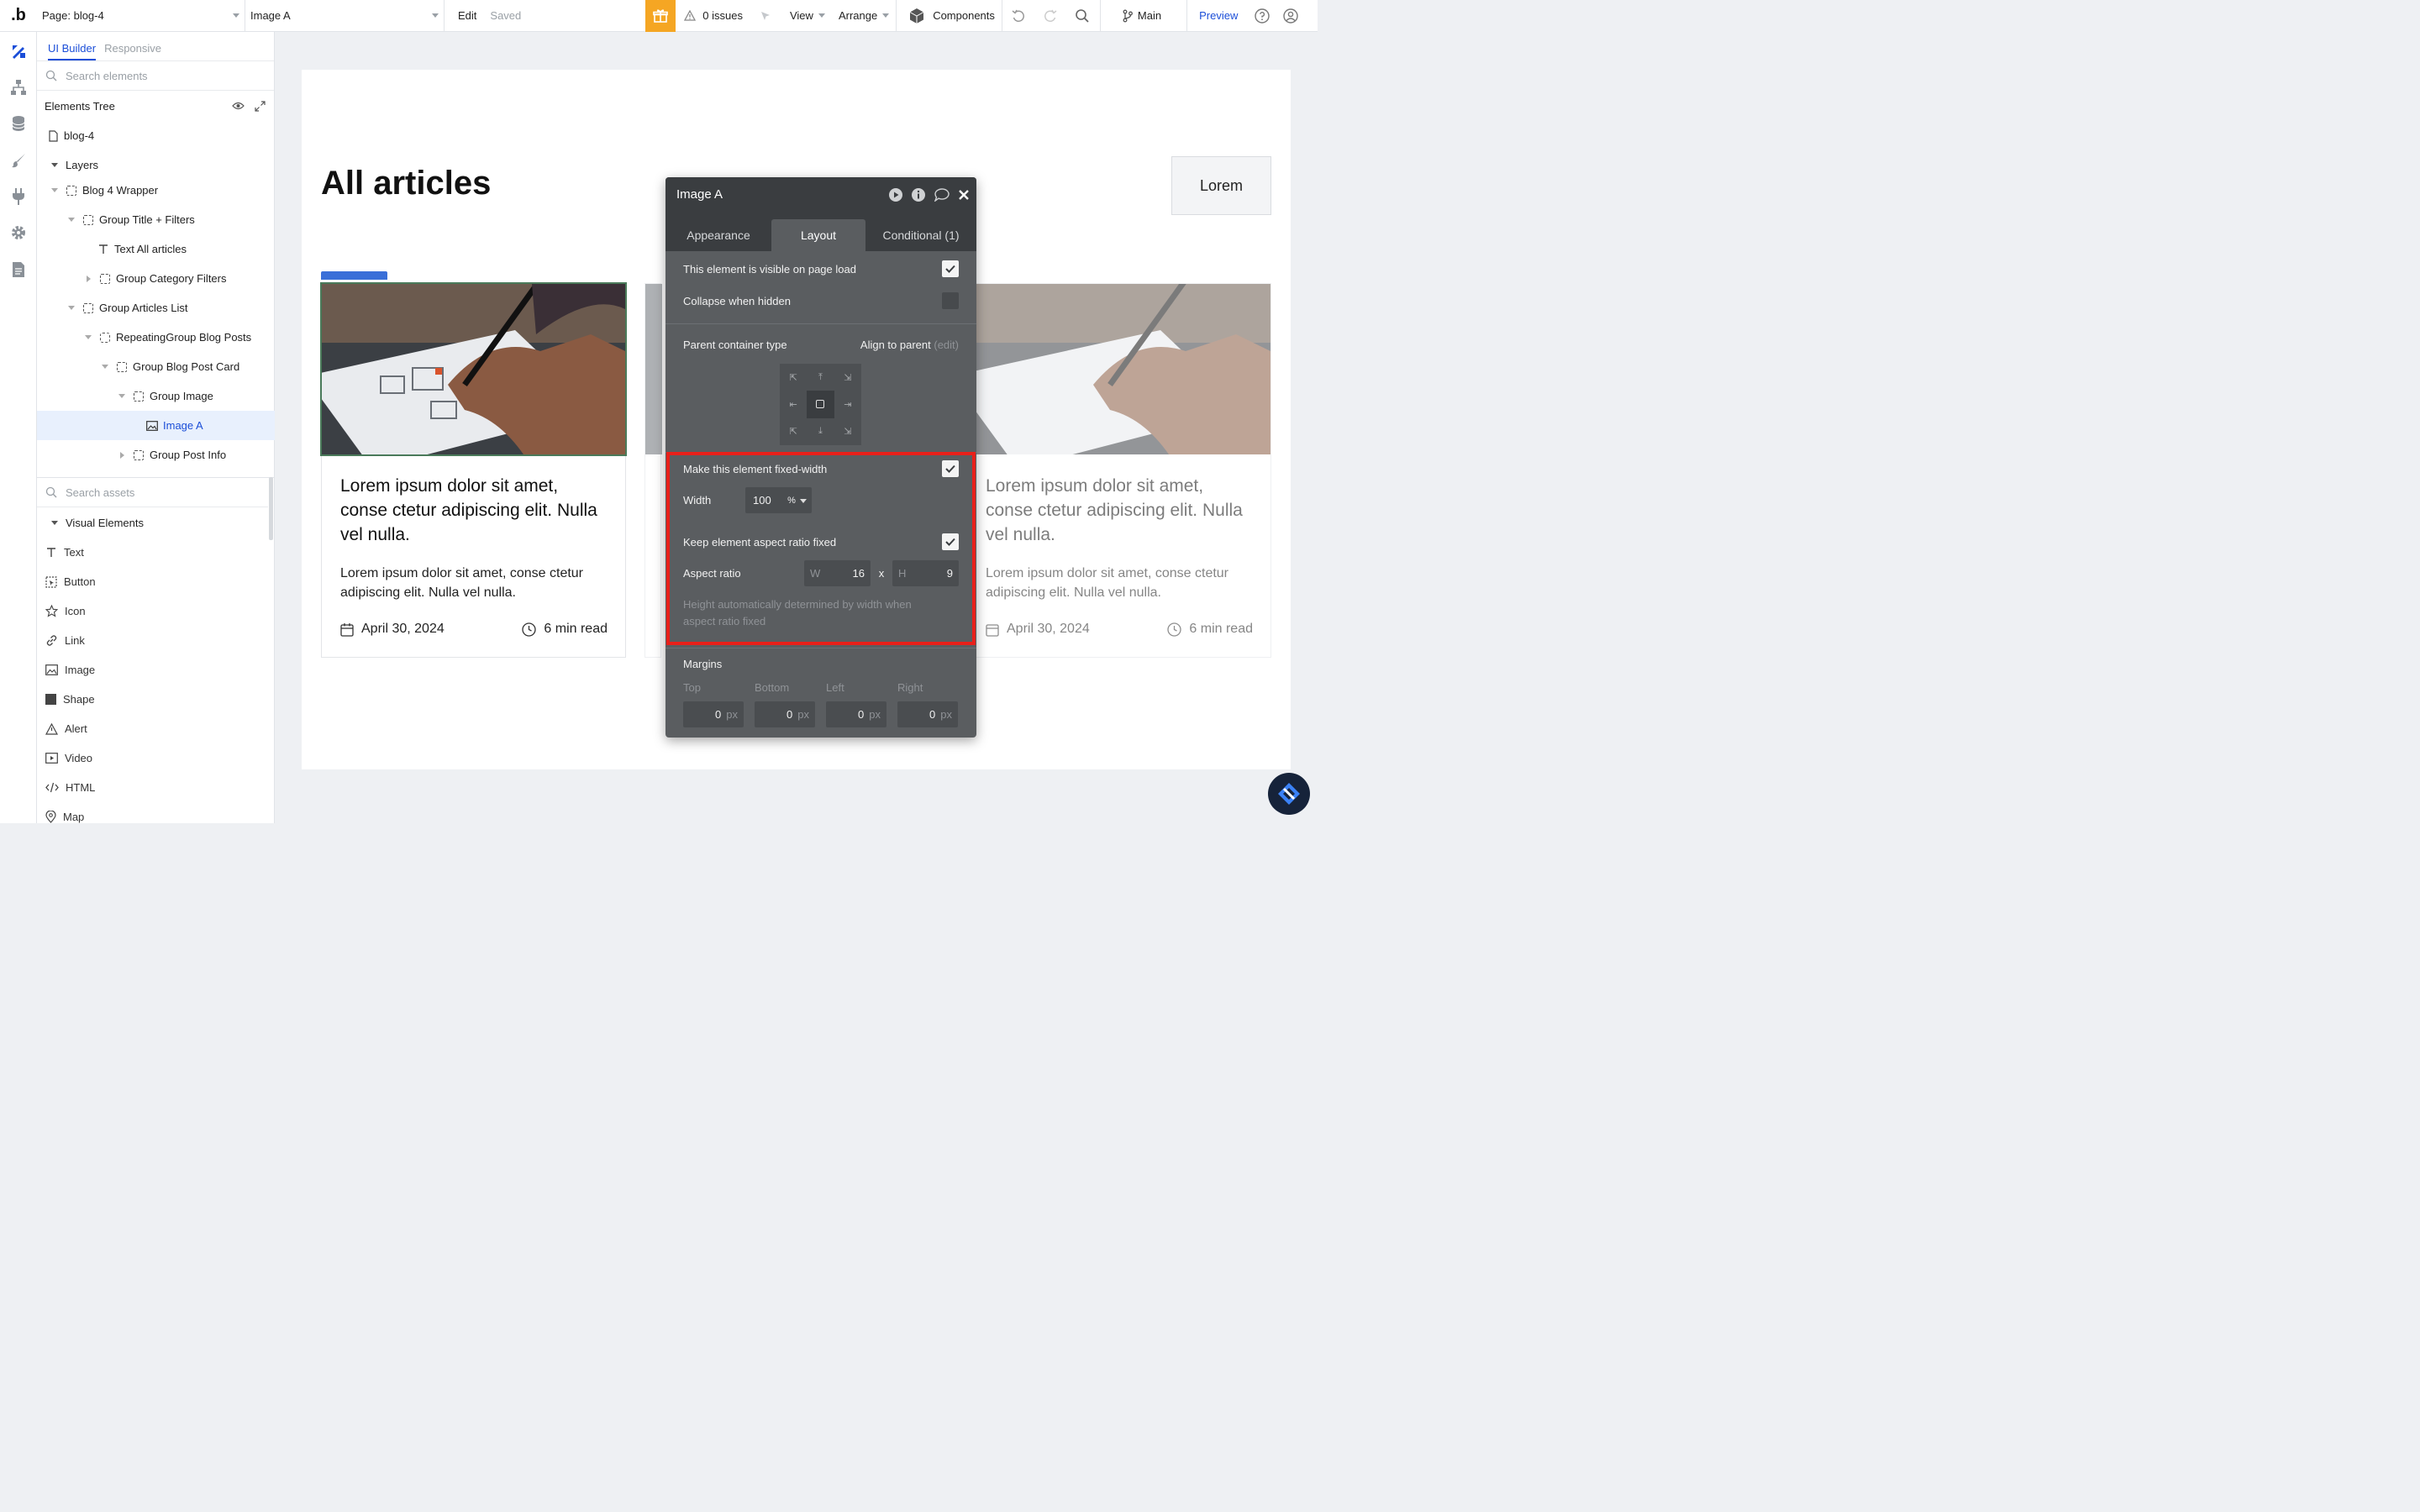 This screenshot has height=1512, width=2420. What do you see at coordinates (156, 670) in the screenshot?
I see `asset-image: Image` at bounding box center [156, 670].